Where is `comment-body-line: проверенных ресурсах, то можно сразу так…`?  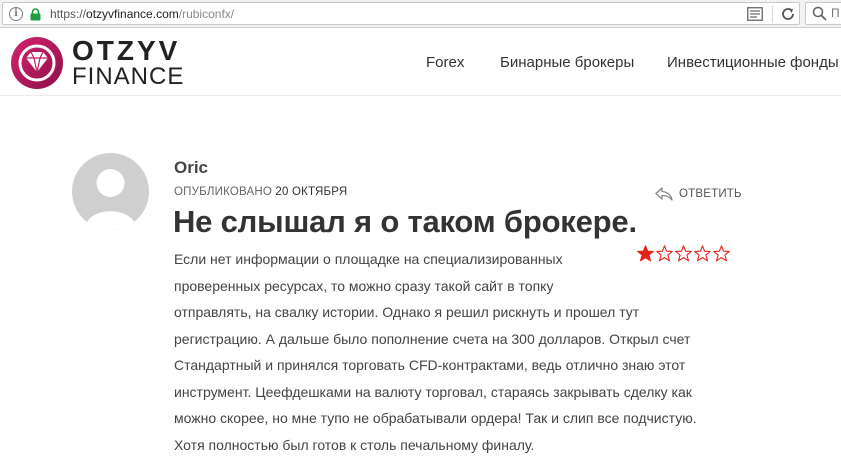
comment-body-line: проверенных ресурсах, то можно сразу так… is located at coordinates (364, 285).